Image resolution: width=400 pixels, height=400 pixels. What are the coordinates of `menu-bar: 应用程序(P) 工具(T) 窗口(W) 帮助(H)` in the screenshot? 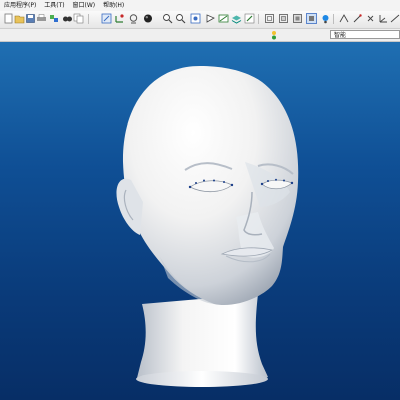 It's located at (200, 5).